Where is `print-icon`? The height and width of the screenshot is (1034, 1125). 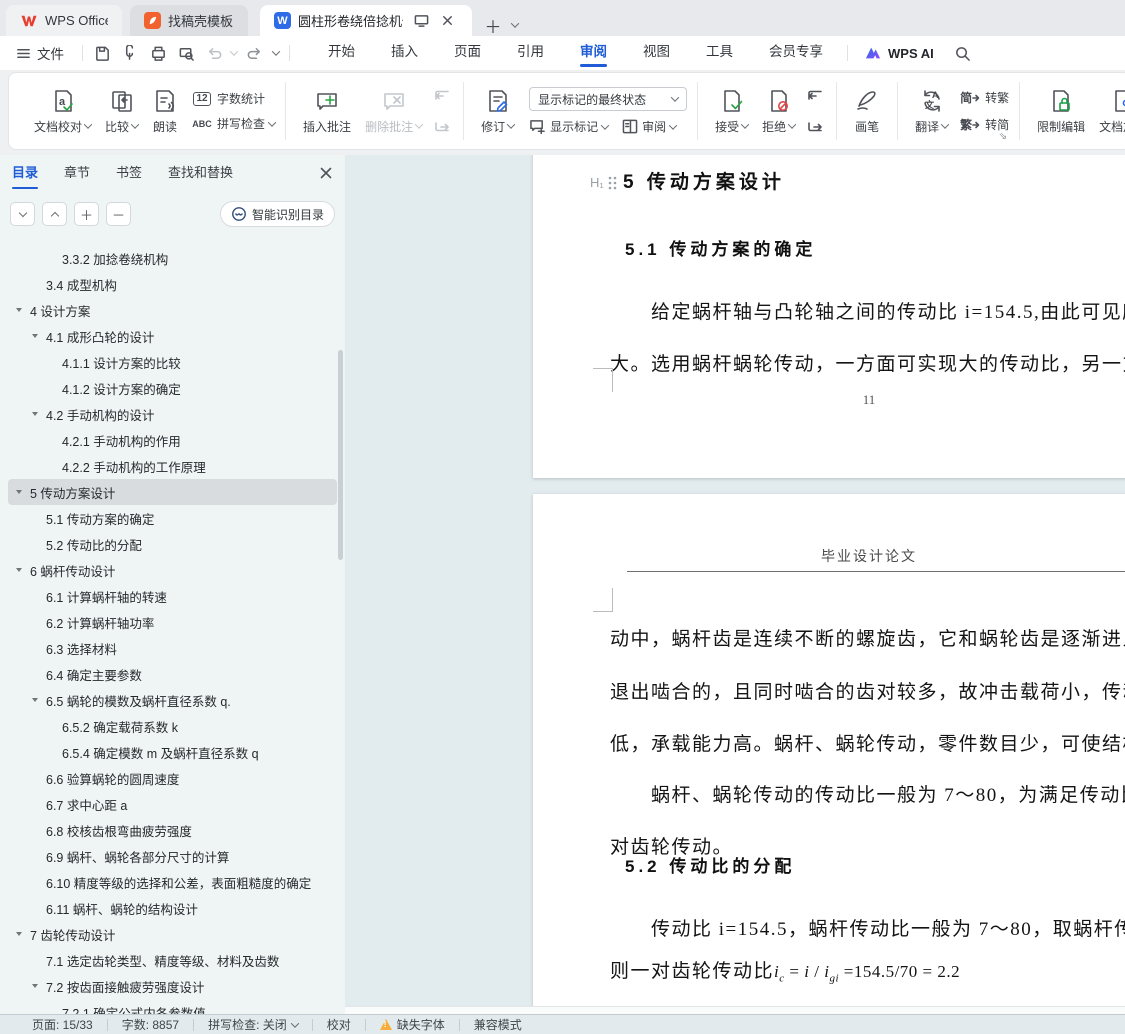
print-icon is located at coordinates (158, 53).